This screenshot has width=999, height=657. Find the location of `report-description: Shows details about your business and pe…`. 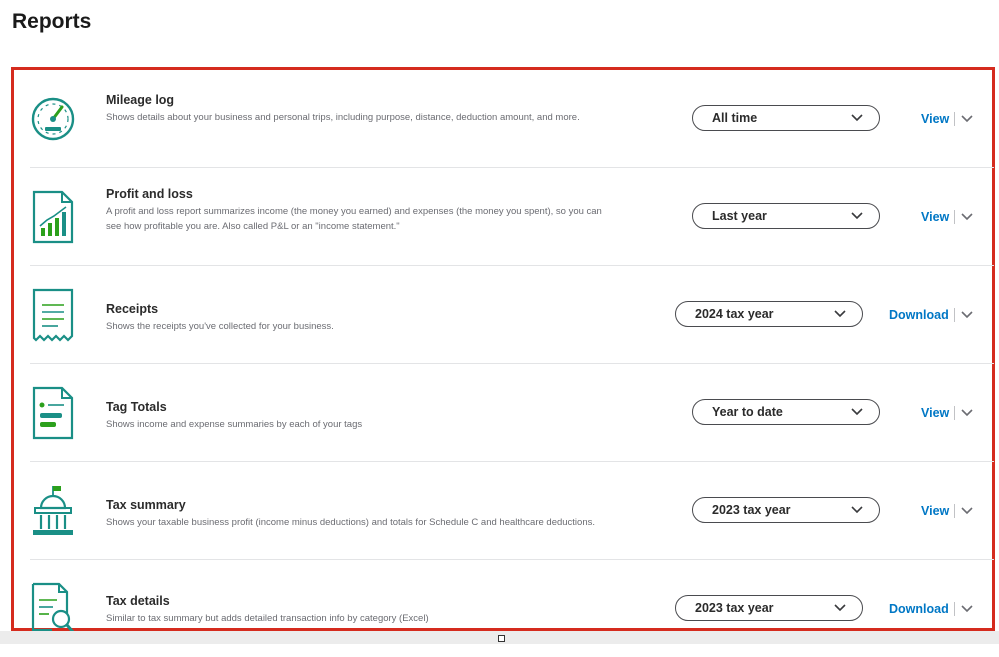

report-description: Shows details about your business and pe… is located at coordinates (343, 117).